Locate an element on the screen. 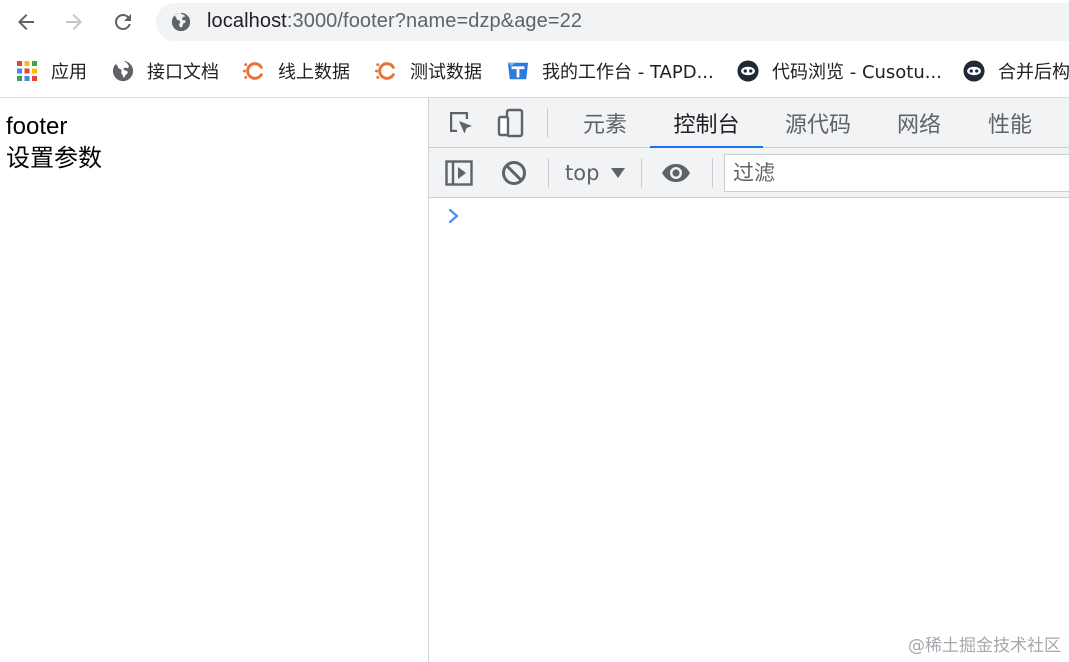 The height and width of the screenshot is (662, 1069). clear-block-icon is located at coordinates (514, 173).